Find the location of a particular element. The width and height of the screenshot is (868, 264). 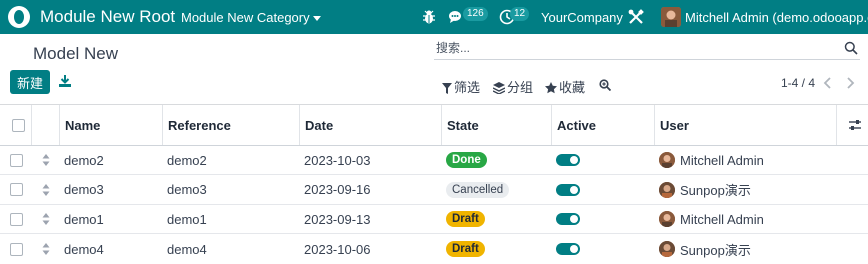

sliders-icon is located at coordinates (855, 125).